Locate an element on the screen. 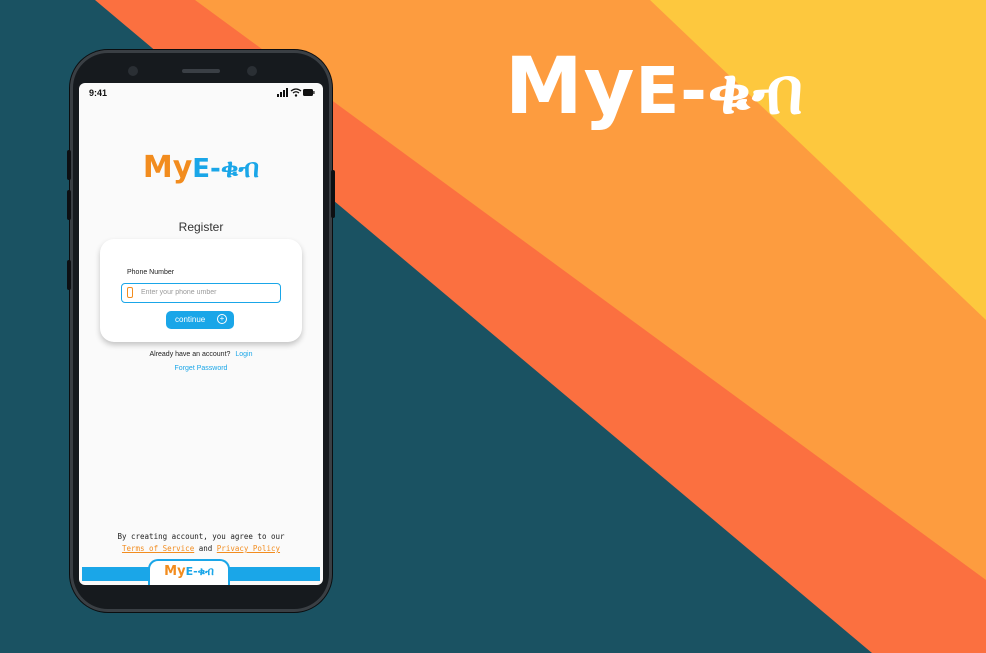 The width and height of the screenshot is (986, 653). signal-icon is located at coordinates (282, 92).